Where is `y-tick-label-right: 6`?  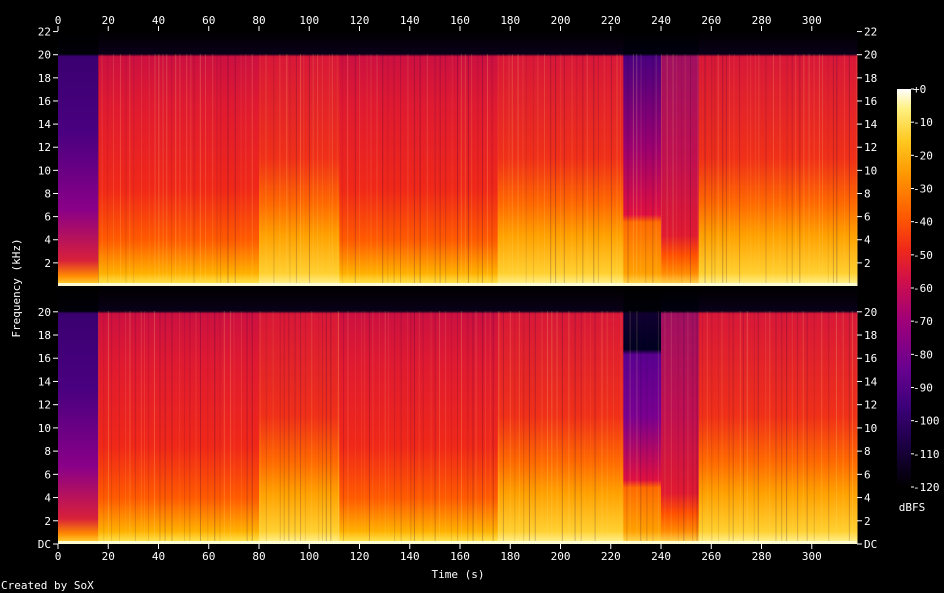
y-tick-label-right: 6 is located at coordinates (867, 217).